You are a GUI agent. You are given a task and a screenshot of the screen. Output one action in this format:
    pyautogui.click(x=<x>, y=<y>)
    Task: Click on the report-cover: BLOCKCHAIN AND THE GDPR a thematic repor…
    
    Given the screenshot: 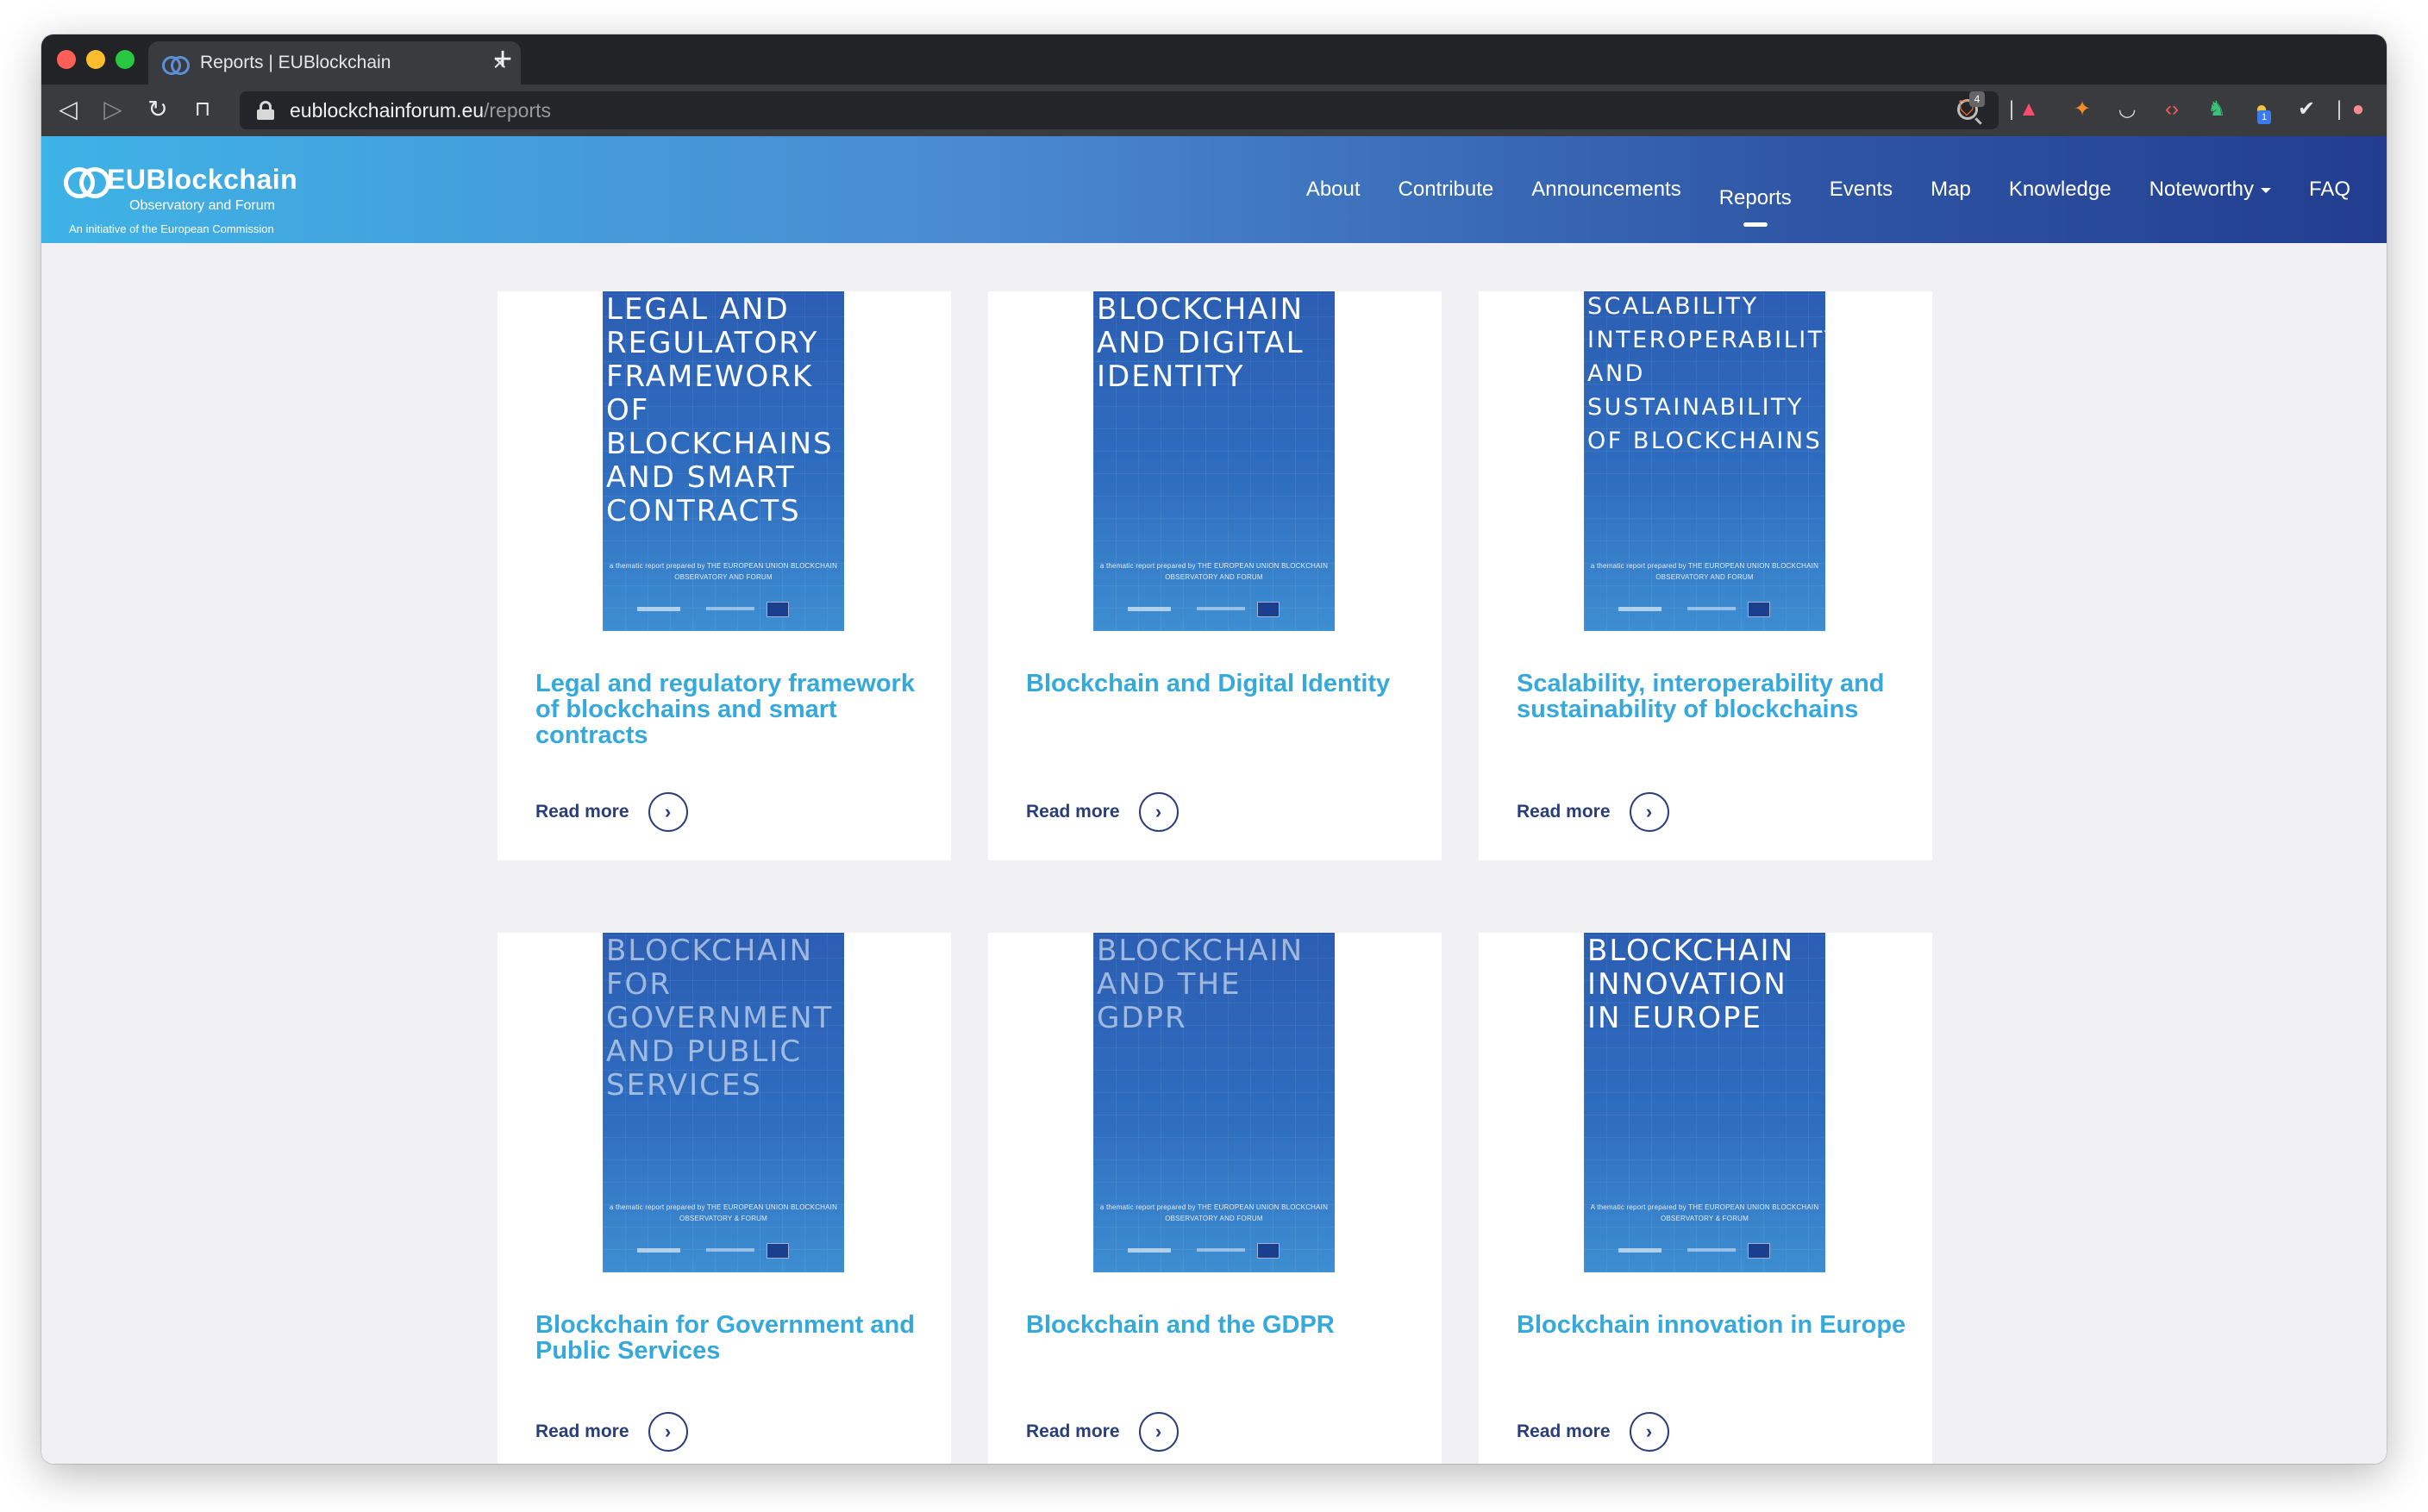 What is the action you would take?
    pyautogui.click(x=1214, y=1102)
    